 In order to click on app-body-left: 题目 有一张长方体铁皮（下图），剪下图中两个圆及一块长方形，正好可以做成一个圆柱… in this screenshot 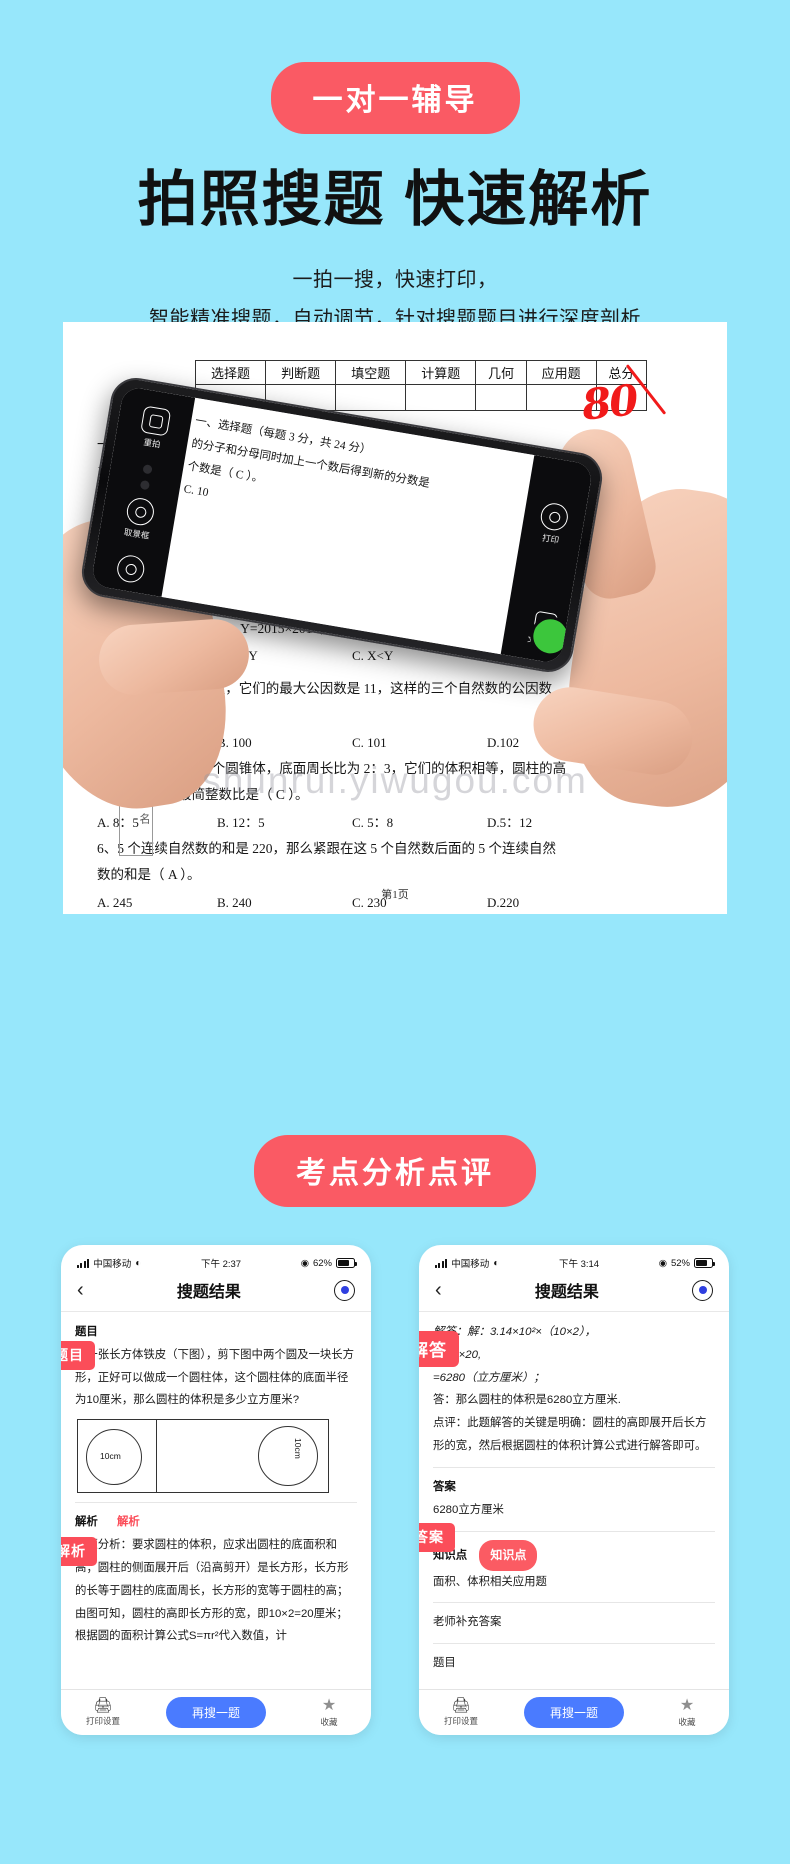, I will do `click(216, 1480)`.